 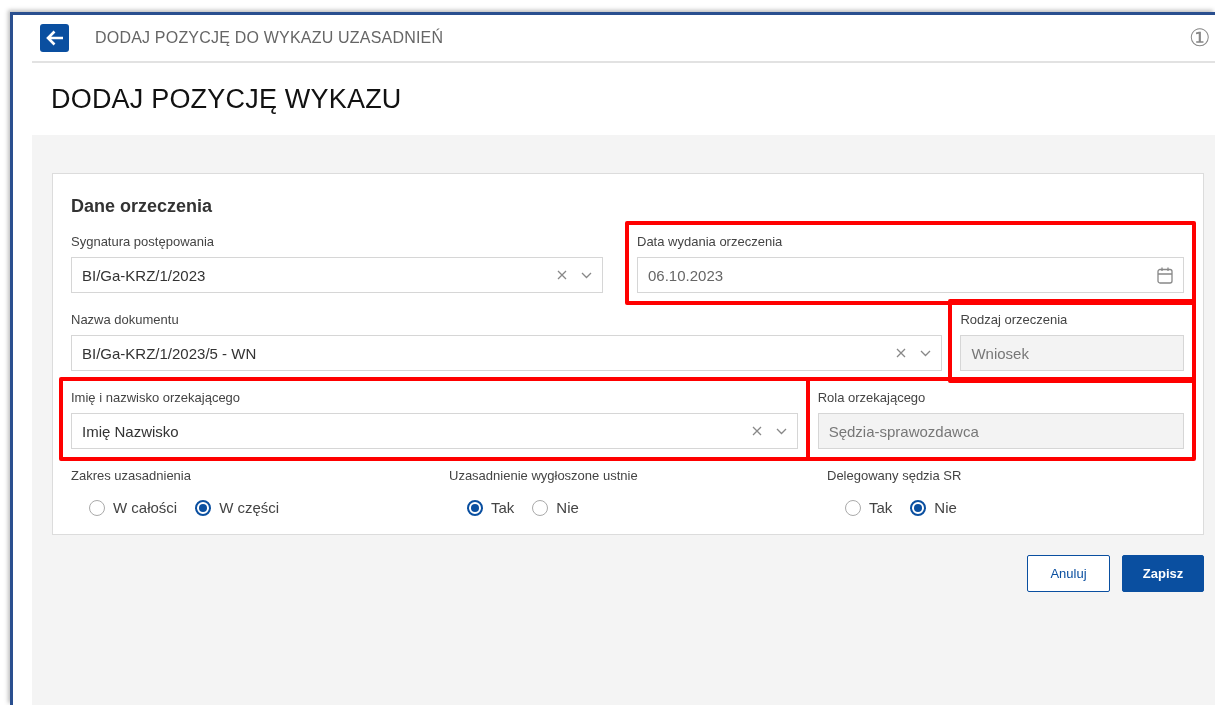 I want to click on field-value: BI/Ga-KRZ/1/2023/5 - WN, so click(x=170, y=353).